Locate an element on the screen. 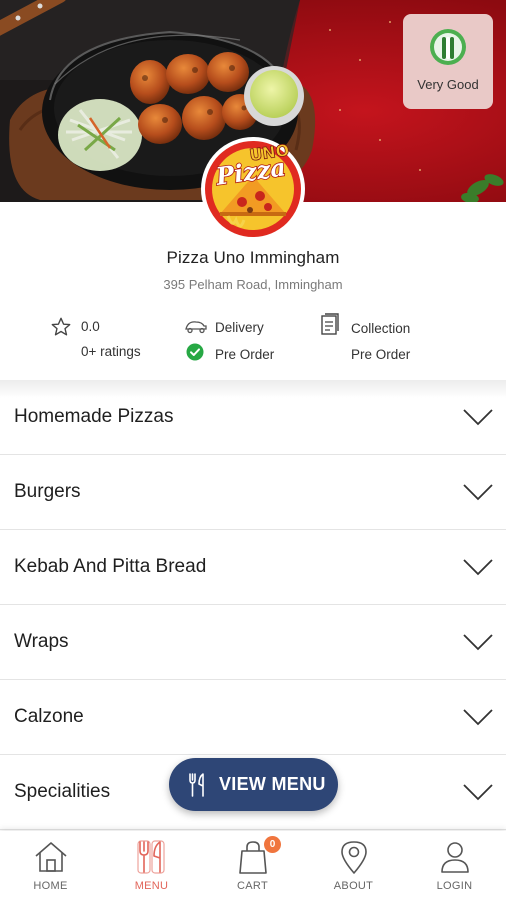 This screenshot has height=900, width=506. hygiene-rating-badge: Very Good is located at coordinates (448, 61).